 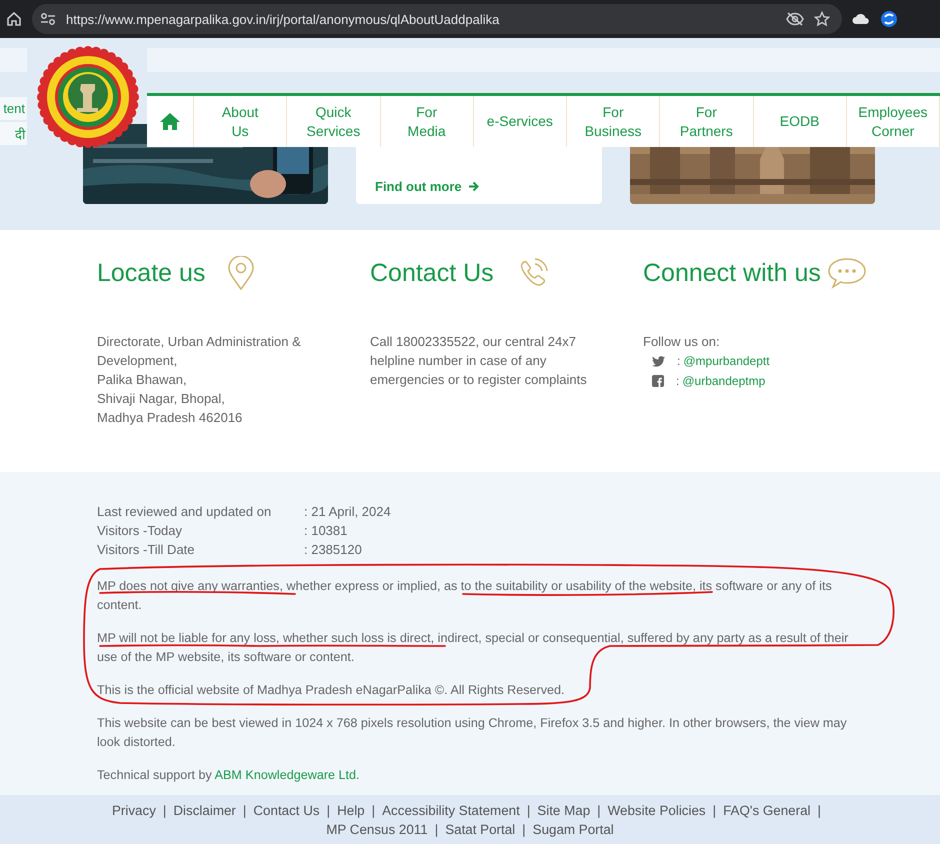 I want to click on social-link: @urbandeptmp, so click(x=724, y=381).